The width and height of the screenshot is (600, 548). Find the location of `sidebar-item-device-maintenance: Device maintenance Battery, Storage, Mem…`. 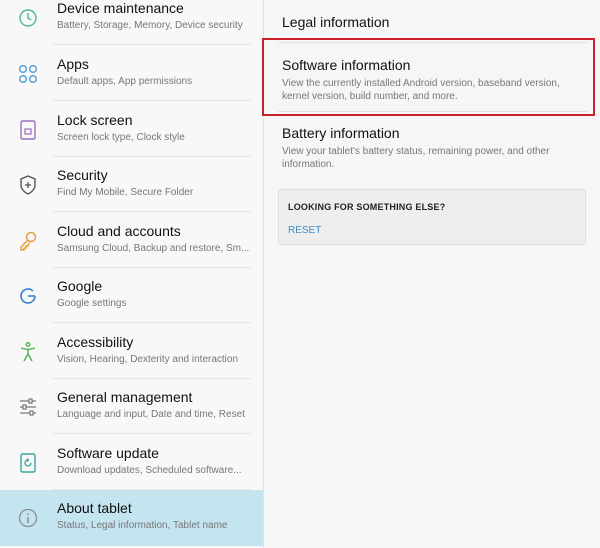

sidebar-item-device-maintenance: Device maintenance Battery, Storage, Mem… is located at coordinates (131, 22).